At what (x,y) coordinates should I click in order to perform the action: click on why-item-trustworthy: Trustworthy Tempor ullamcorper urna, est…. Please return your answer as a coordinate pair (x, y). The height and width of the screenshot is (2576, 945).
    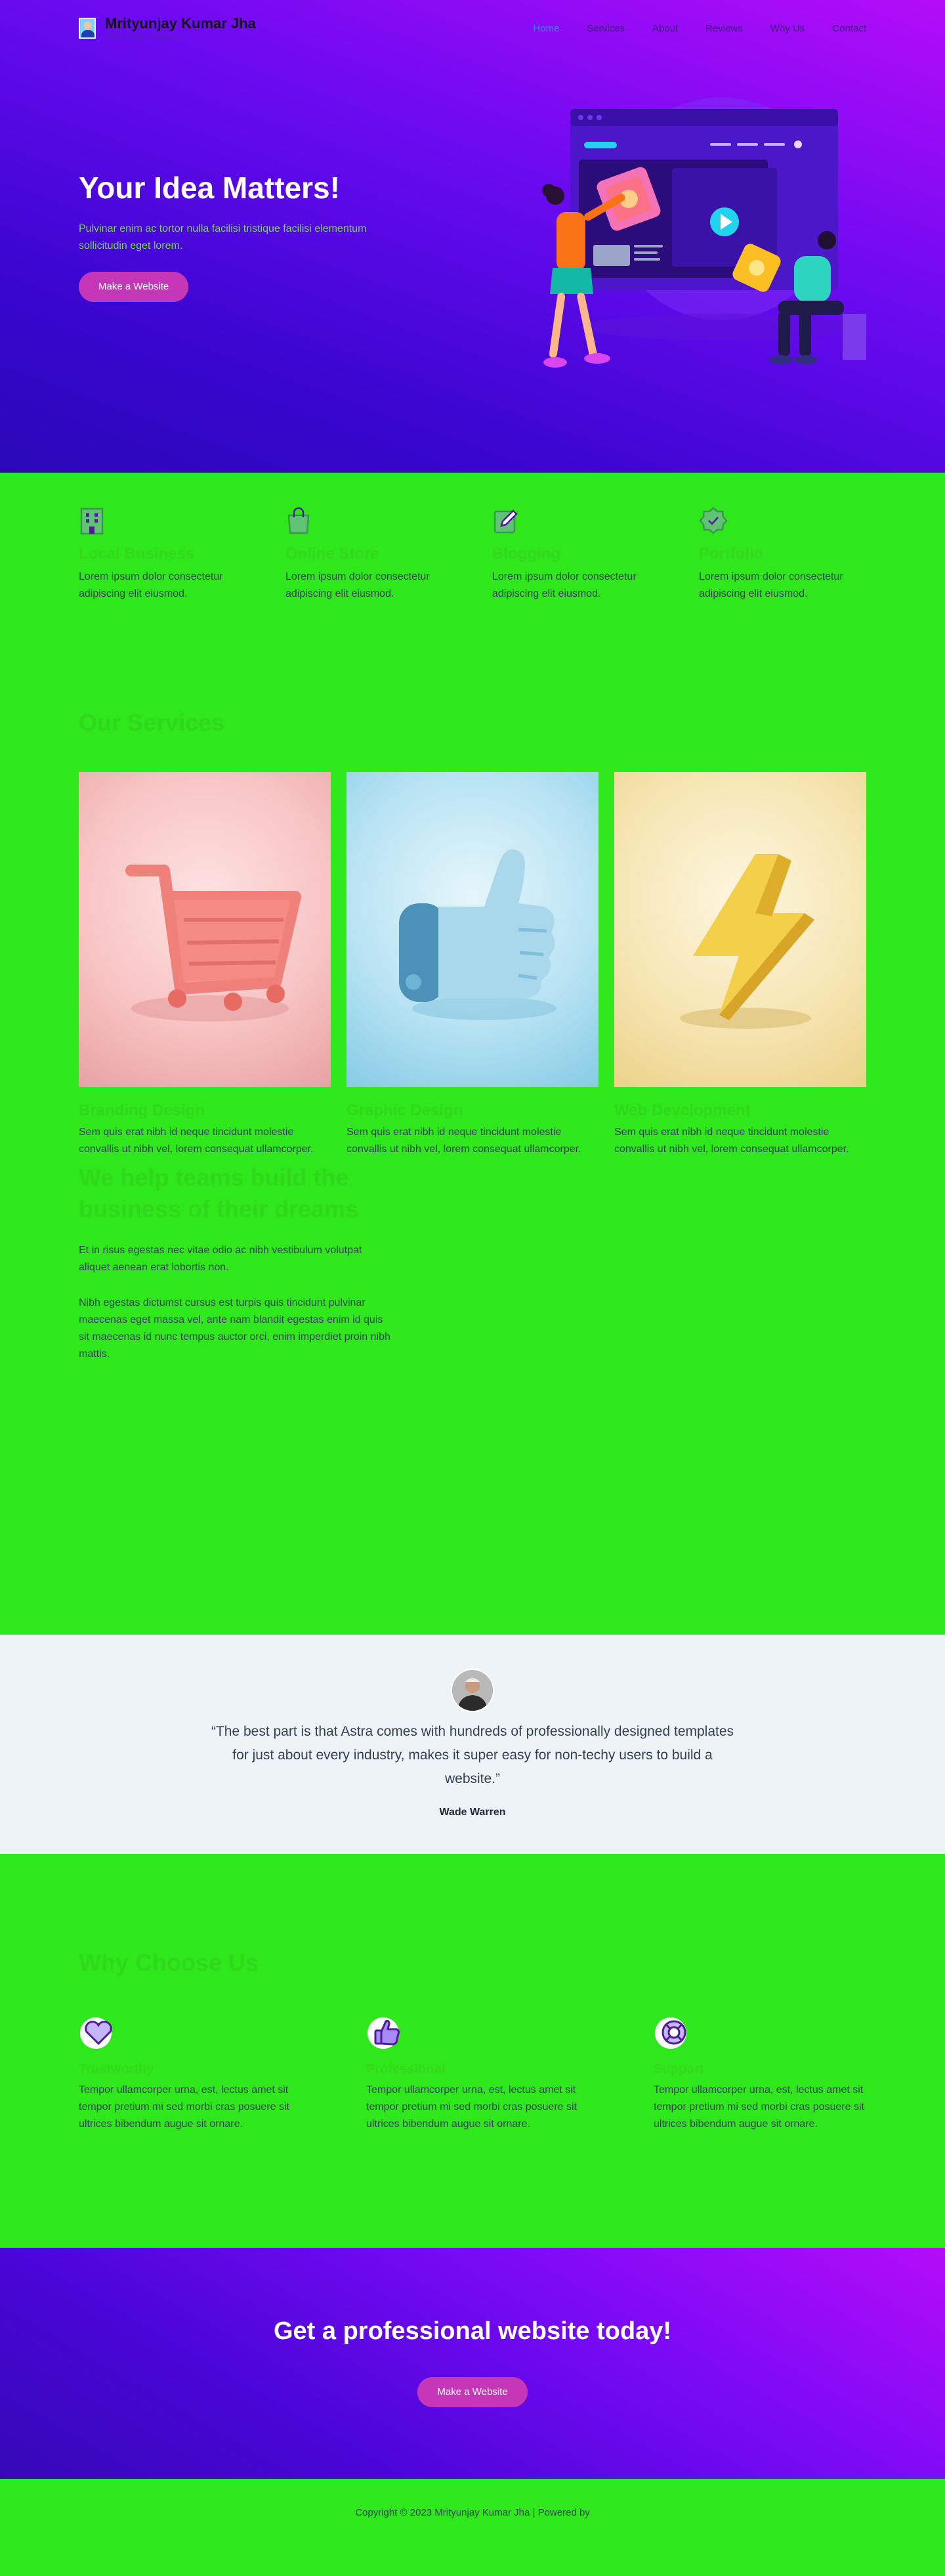
    Looking at the image, I should click on (185, 2072).